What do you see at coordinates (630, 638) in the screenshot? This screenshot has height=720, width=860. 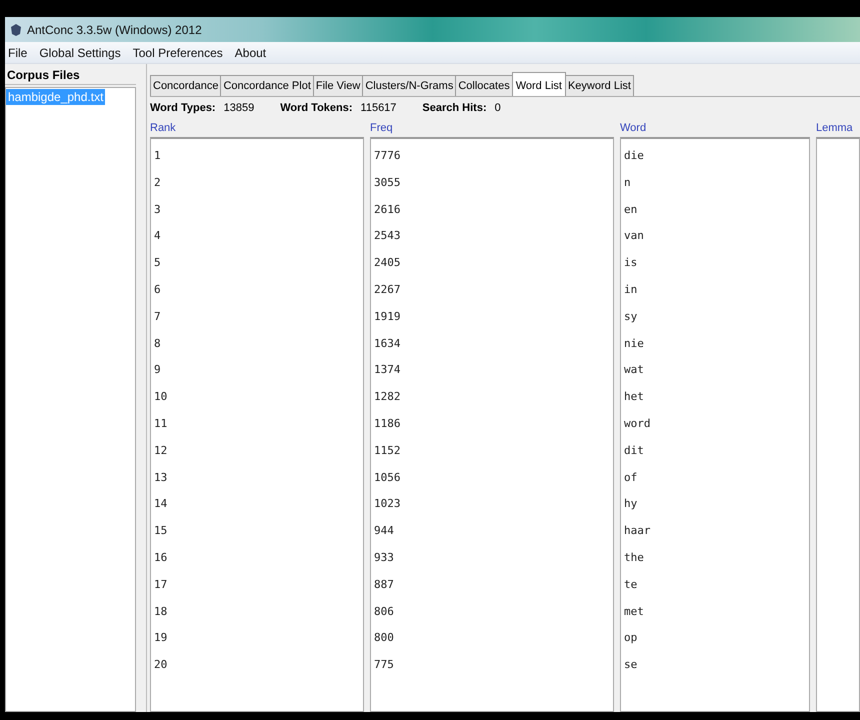 I see `list-cell-text: op` at bounding box center [630, 638].